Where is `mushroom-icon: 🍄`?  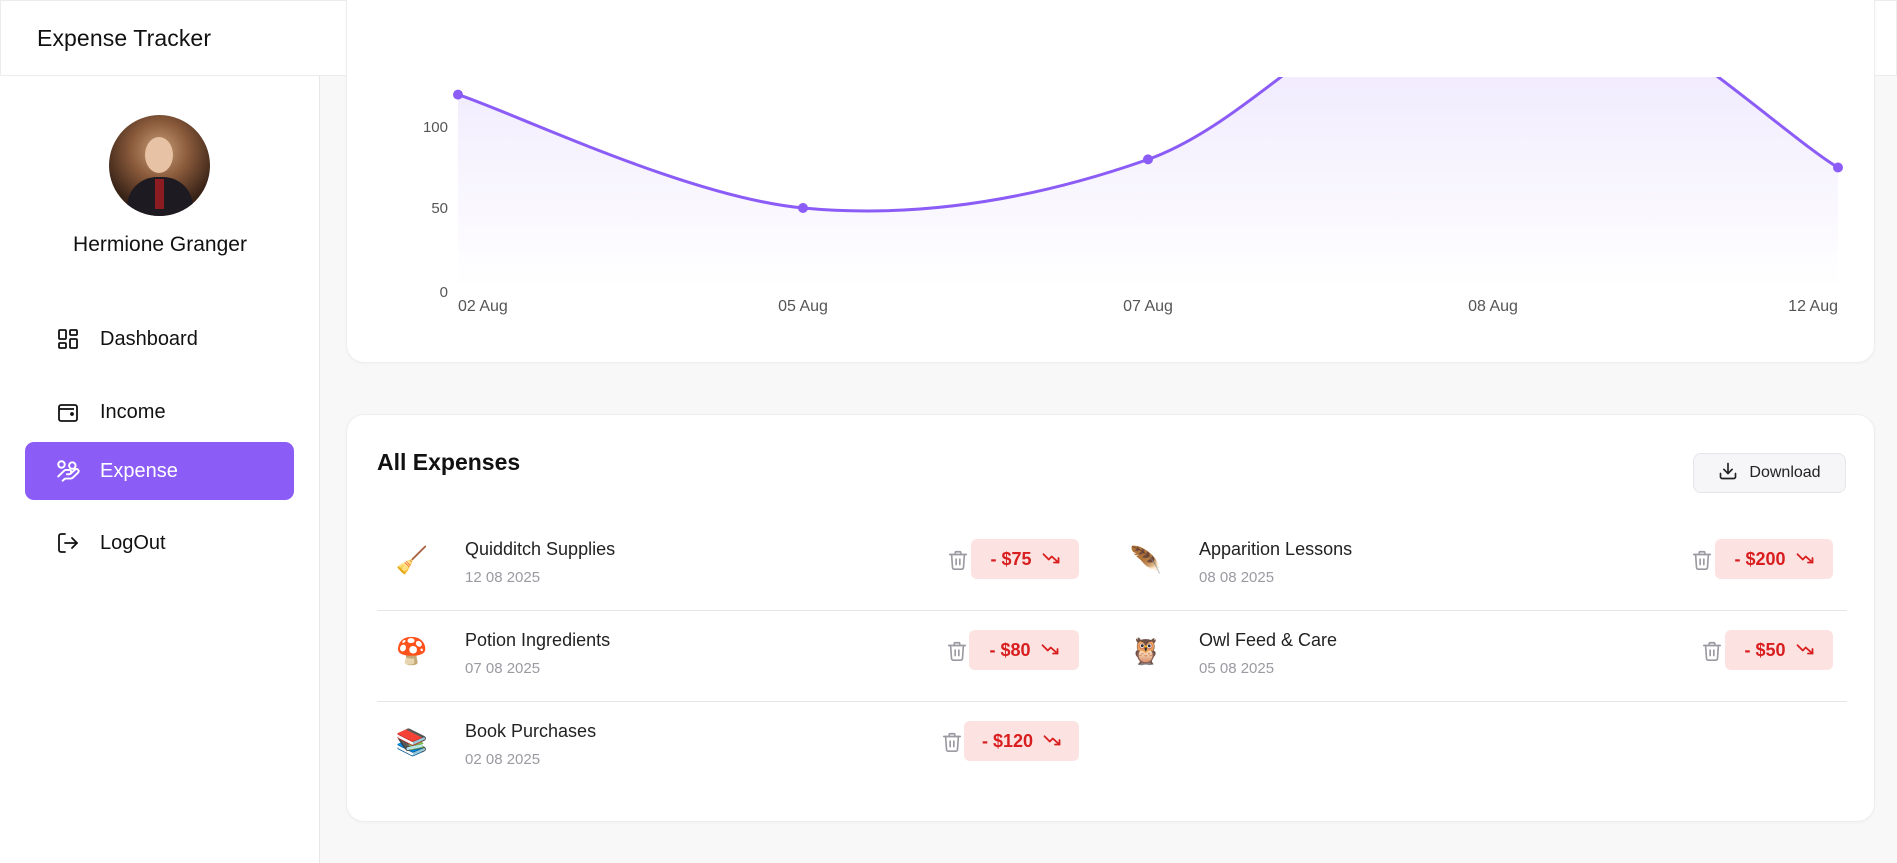 mushroom-icon: 🍄 is located at coordinates (412, 650).